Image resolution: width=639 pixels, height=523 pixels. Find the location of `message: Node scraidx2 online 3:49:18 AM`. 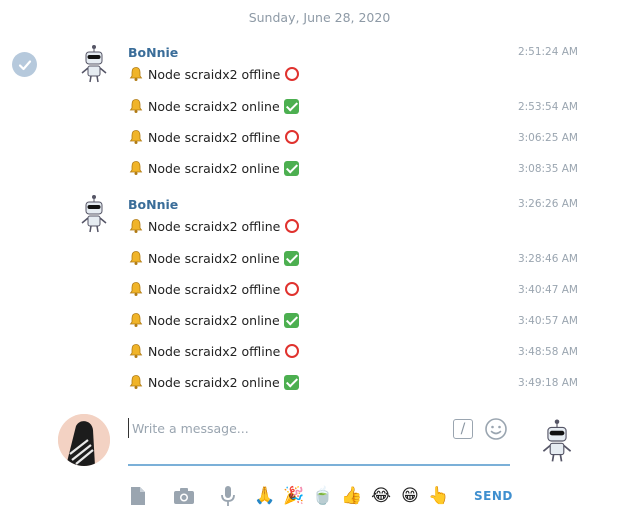

message: Node scraidx2 online 3:49:18 AM is located at coordinates (353, 384).